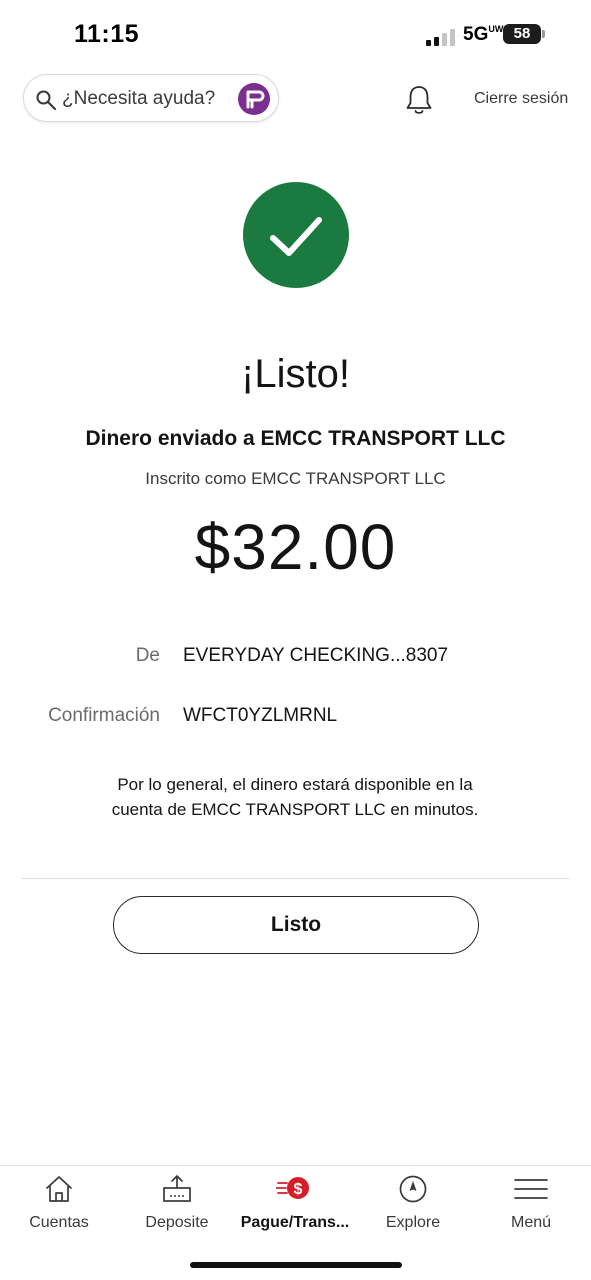 The width and height of the screenshot is (591, 1280). What do you see at coordinates (296, 925) in the screenshot?
I see `done-button: Listo` at bounding box center [296, 925].